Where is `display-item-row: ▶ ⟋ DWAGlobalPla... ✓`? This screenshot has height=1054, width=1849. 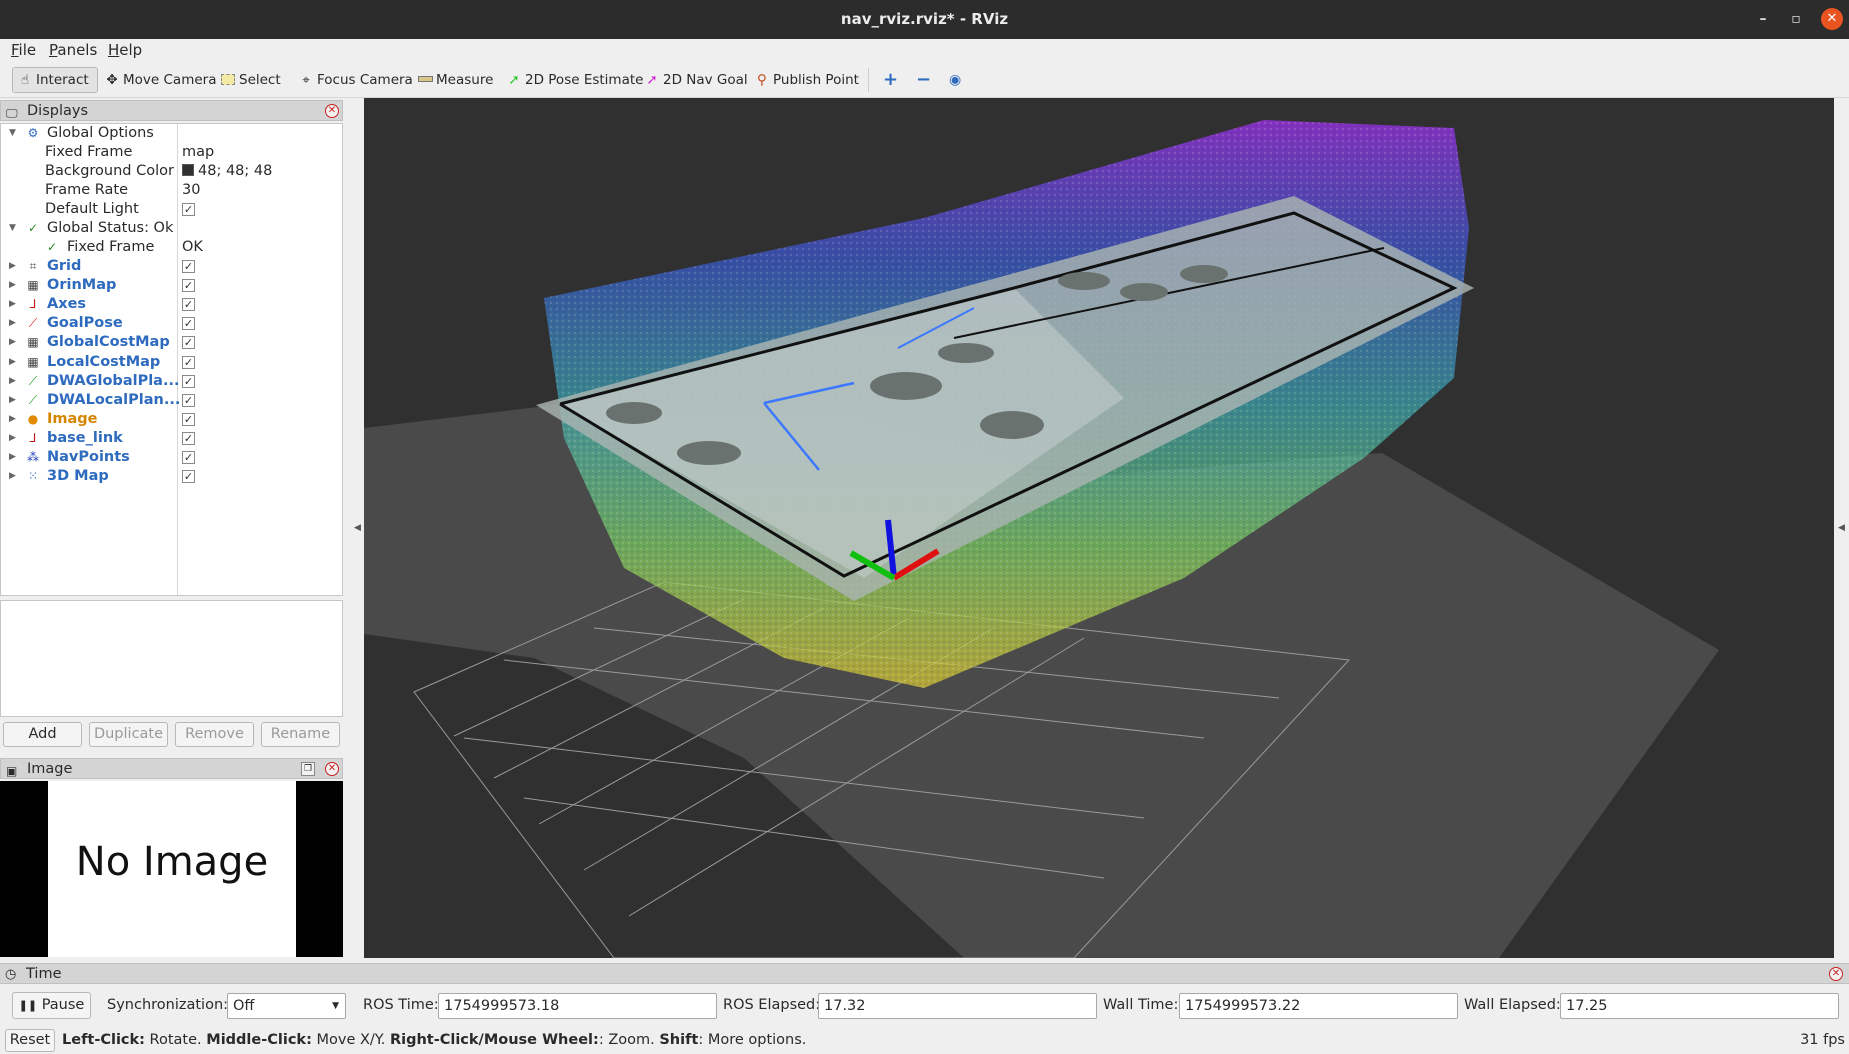
display-item-row: ▶ ⟋ DWAGlobalPla... ✓ is located at coordinates (171, 381).